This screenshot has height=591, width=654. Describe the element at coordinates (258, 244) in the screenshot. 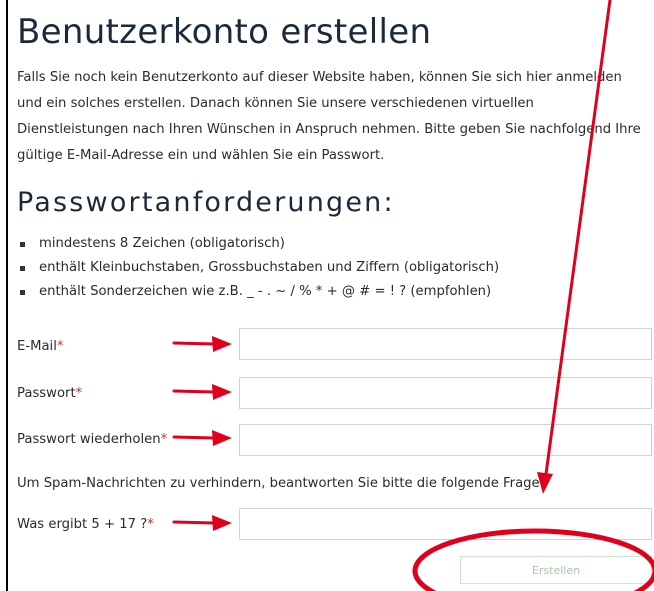

I see `list-item: mindestens 8 Zeichen (obligatorisch)` at that location.